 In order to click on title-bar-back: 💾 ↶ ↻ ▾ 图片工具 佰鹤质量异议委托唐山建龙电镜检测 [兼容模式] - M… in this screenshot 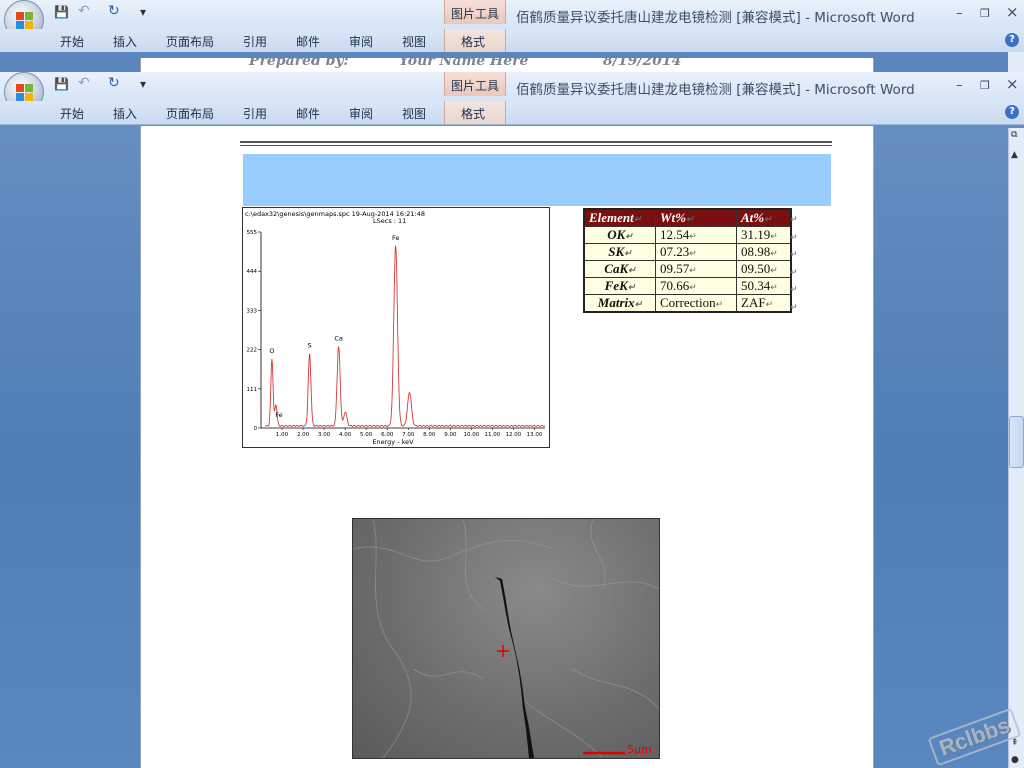, I will do `click(512, 20)`.